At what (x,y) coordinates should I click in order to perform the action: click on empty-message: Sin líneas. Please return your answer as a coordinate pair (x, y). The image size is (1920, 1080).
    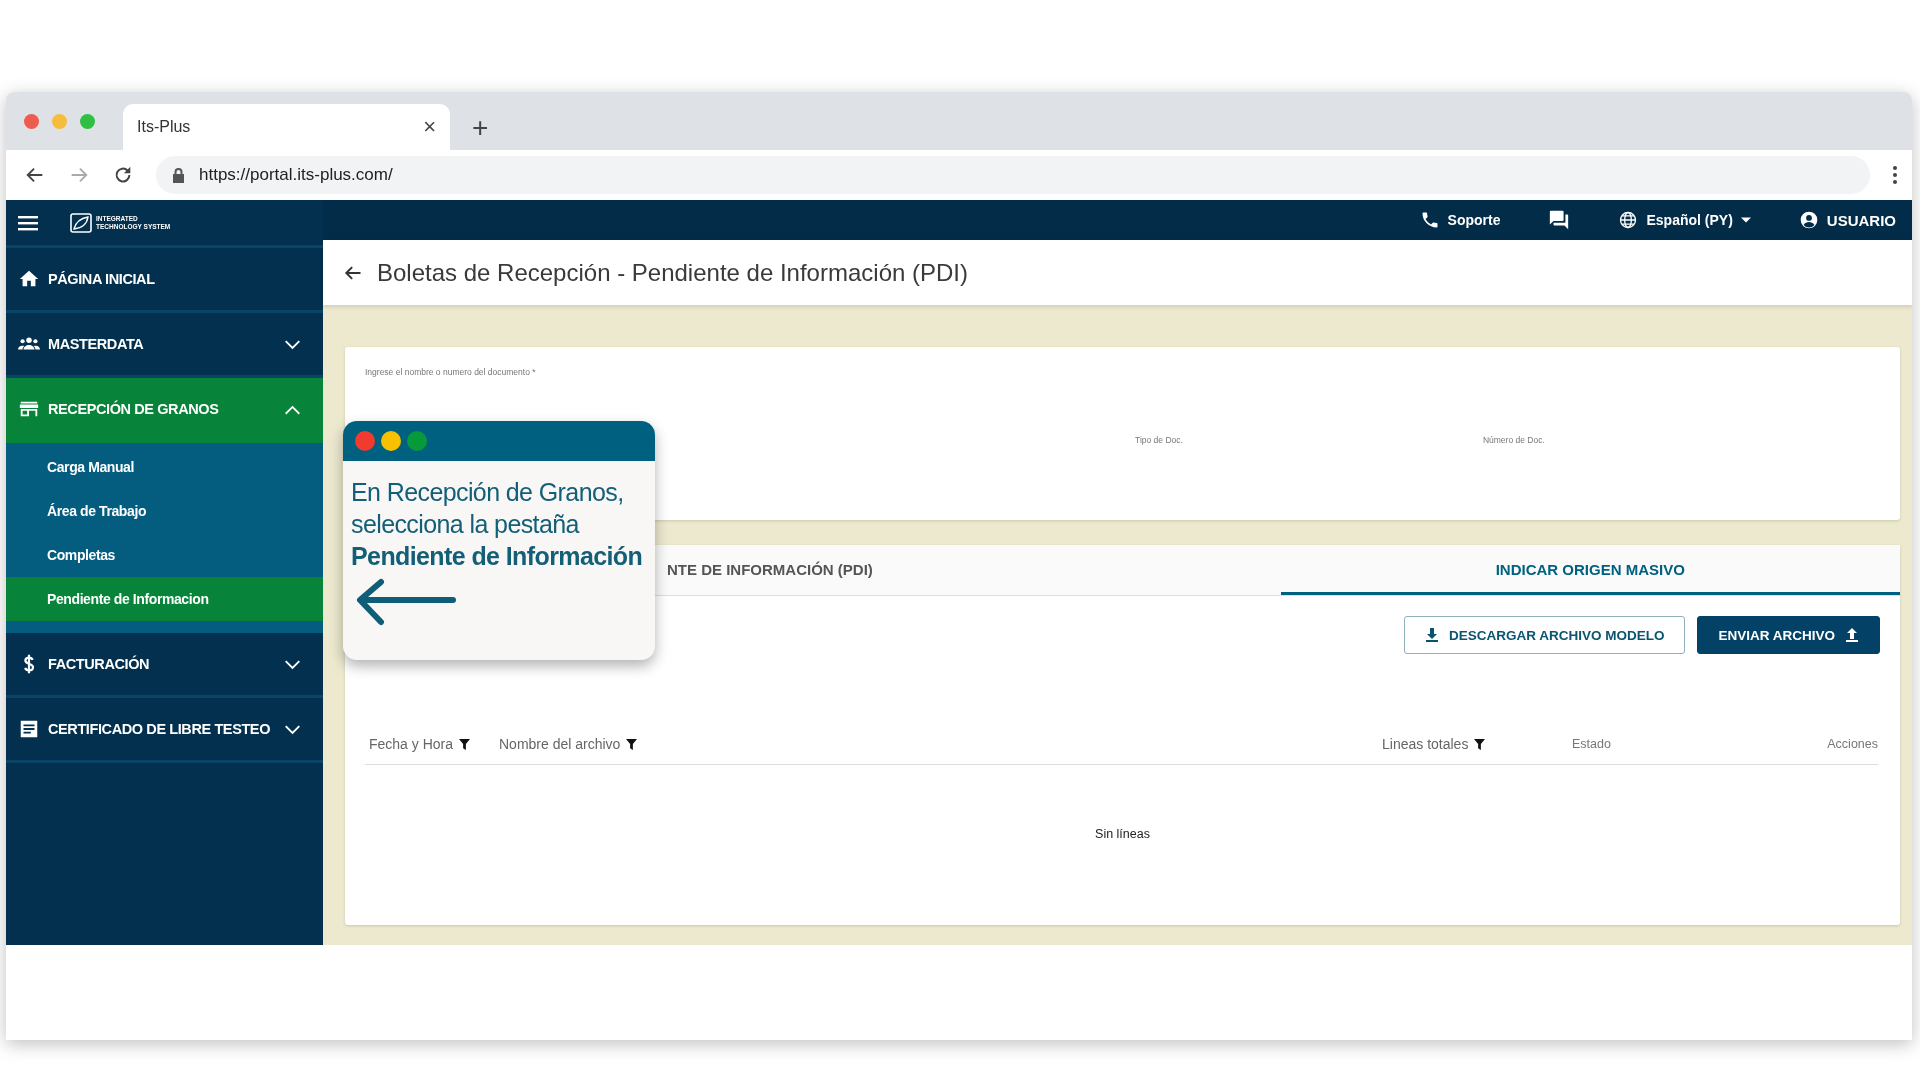
    Looking at the image, I should click on (1122, 834).